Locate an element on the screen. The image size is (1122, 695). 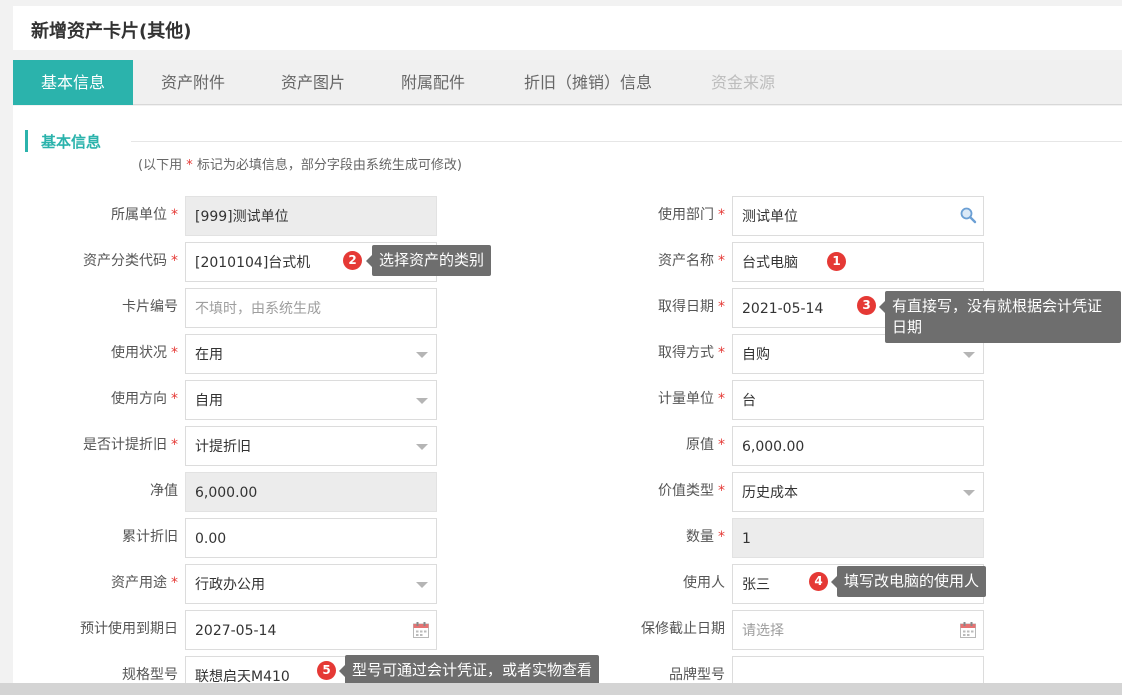
field-label-left-10: 规格型号 is located at coordinates (150, 675).